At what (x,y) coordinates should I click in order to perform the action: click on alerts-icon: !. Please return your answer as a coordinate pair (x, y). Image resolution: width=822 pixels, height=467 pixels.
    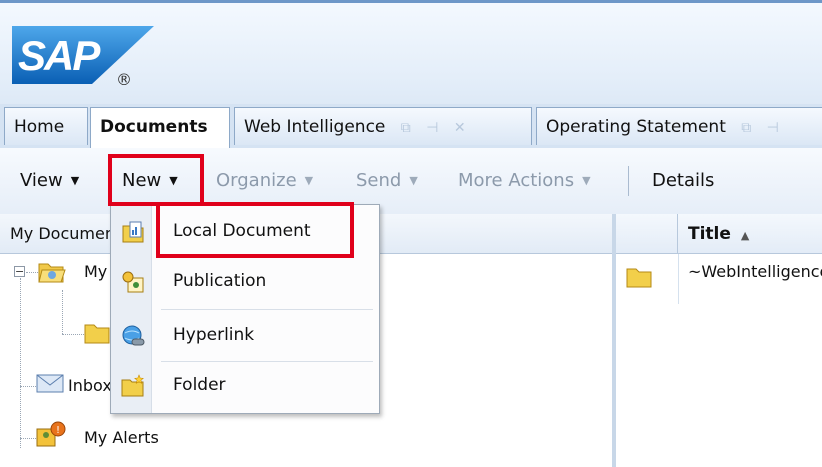
    Looking at the image, I should click on (51, 434).